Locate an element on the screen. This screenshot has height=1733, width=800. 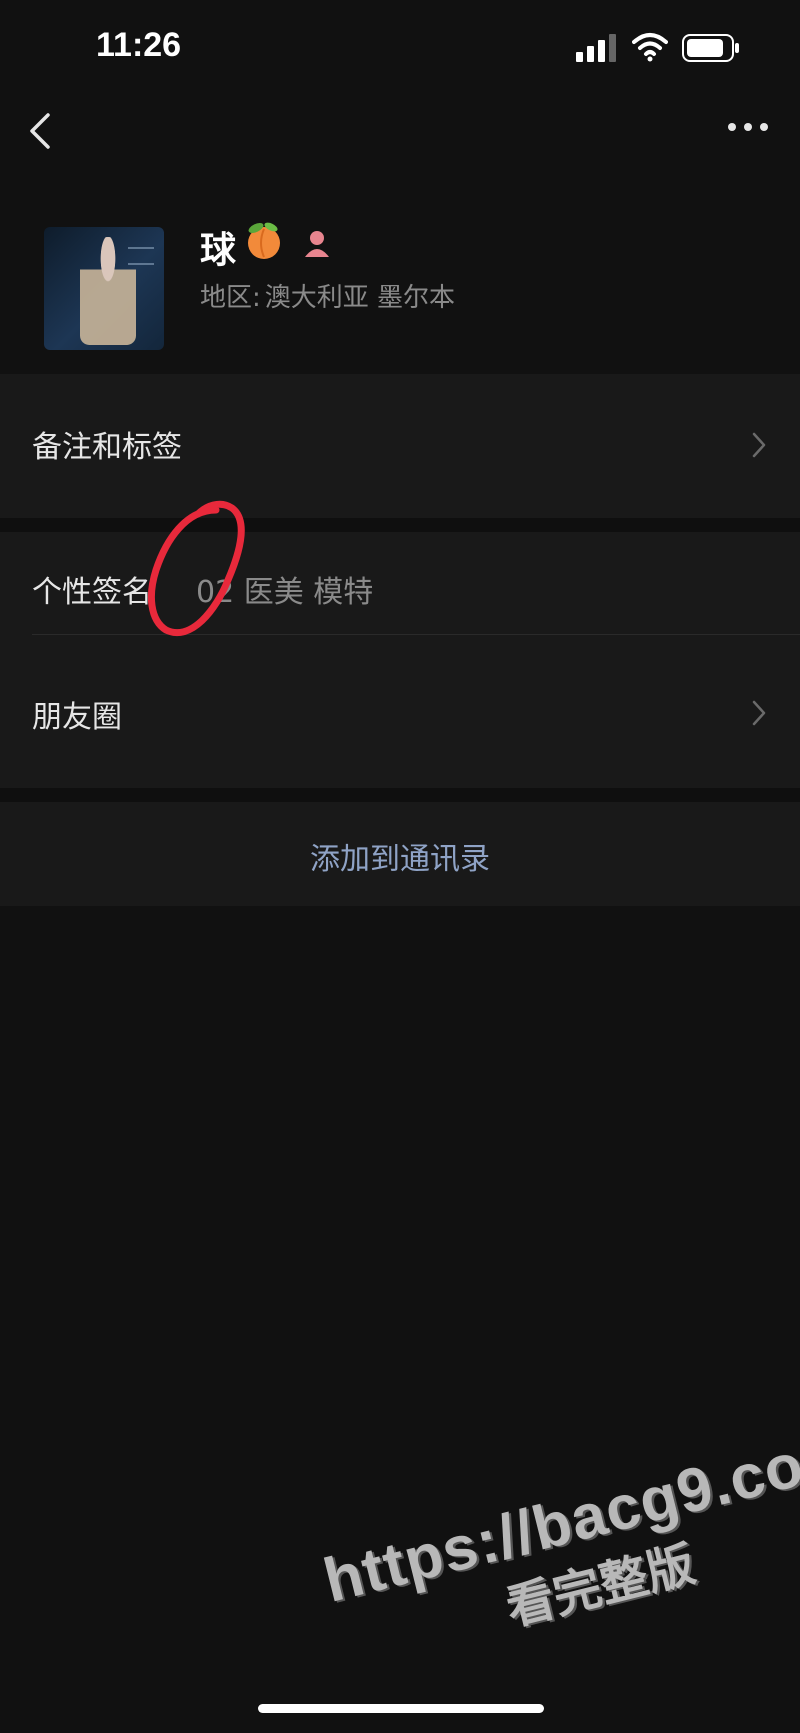
avatar-photo-backdrop-text is located at coordinates (141, 256).